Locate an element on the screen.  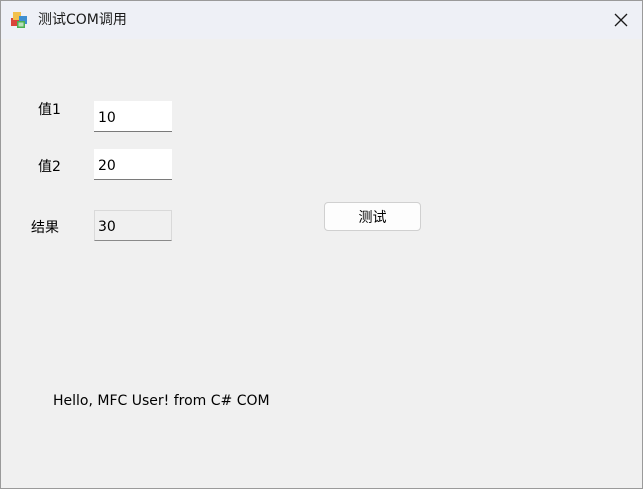
test-button: 测试 is located at coordinates (372, 216).